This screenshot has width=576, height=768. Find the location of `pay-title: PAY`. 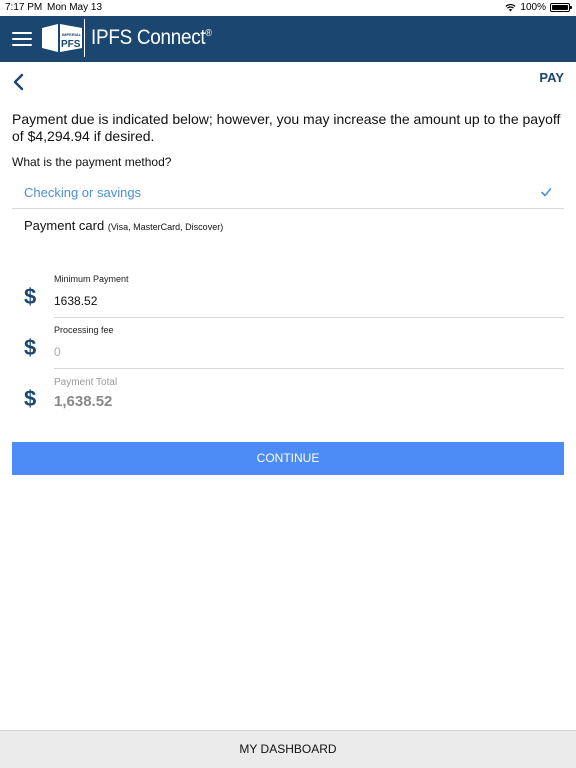

pay-title: PAY is located at coordinates (551, 77).